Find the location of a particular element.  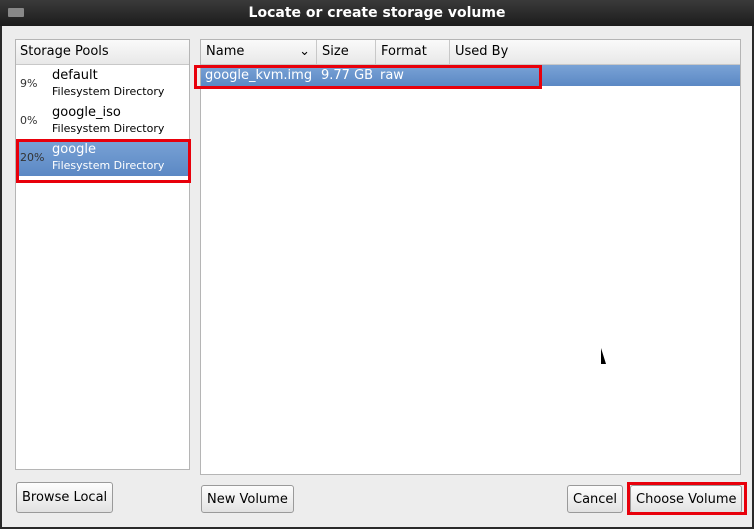

app-icon is located at coordinates (16, 12).